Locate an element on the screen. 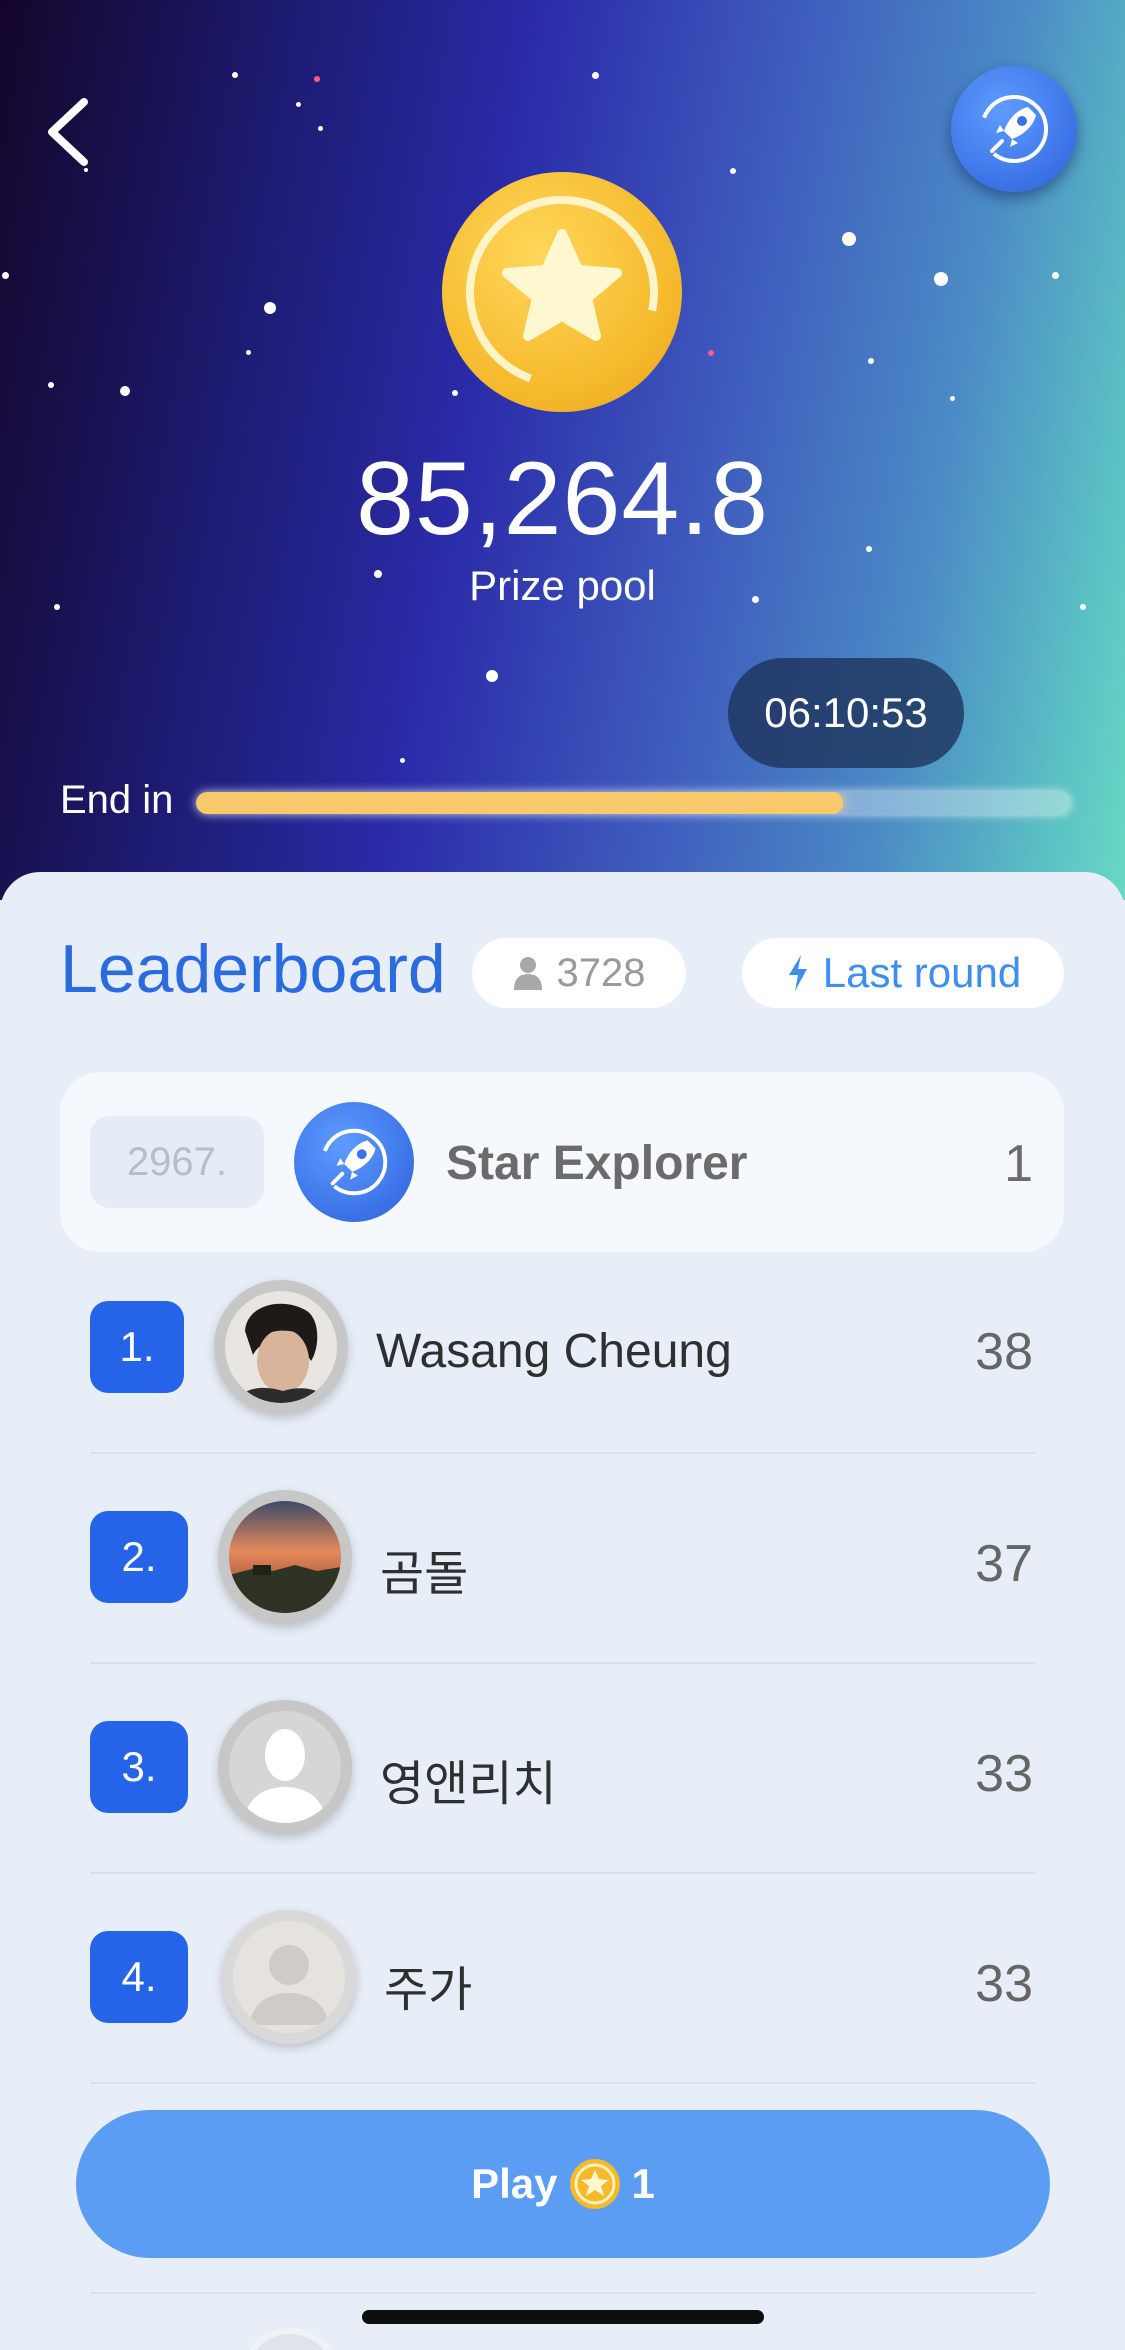 This screenshot has width=1125, height=2350. my-score: 1 is located at coordinates (1018, 1164).